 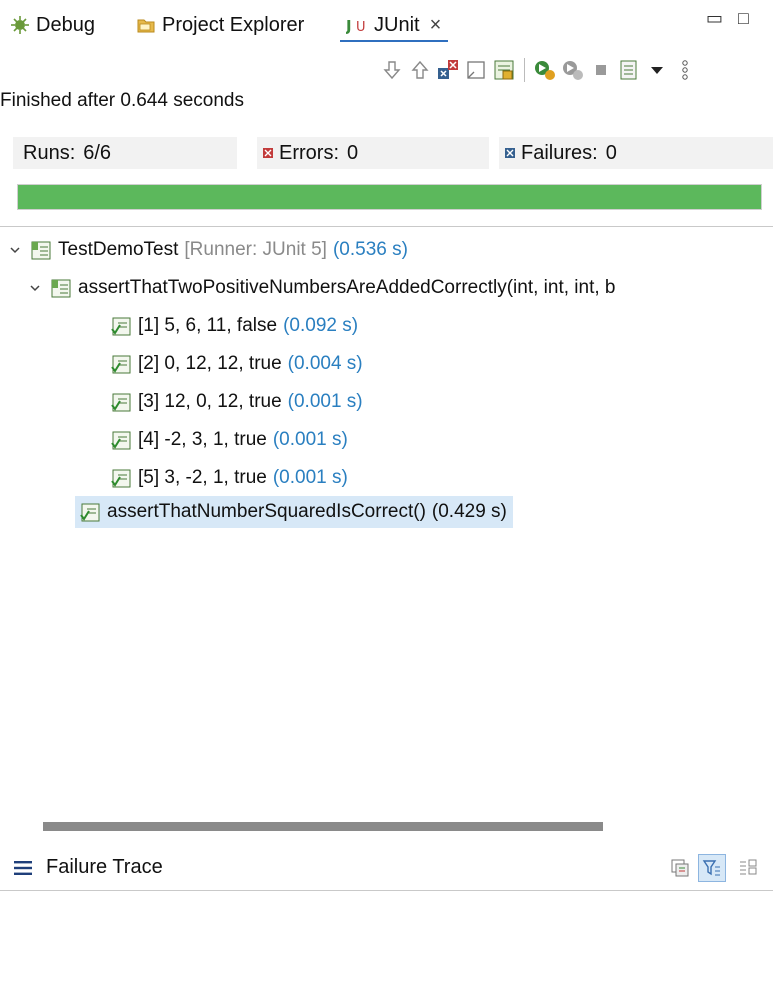 What do you see at coordinates (748, 868) in the screenshot?
I see `copy-trace-icon` at bounding box center [748, 868].